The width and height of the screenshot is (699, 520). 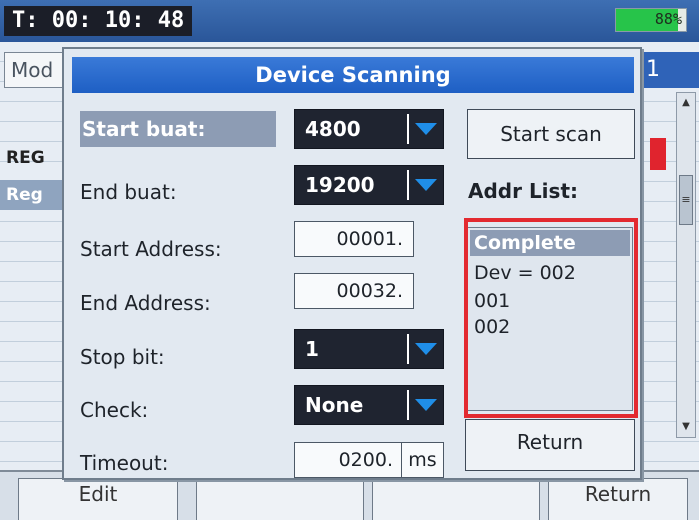 What do you see at coordinates (354, 291) in the screenshot?
I see `end-address-field: 00032.` at bounding box center [354, 291].